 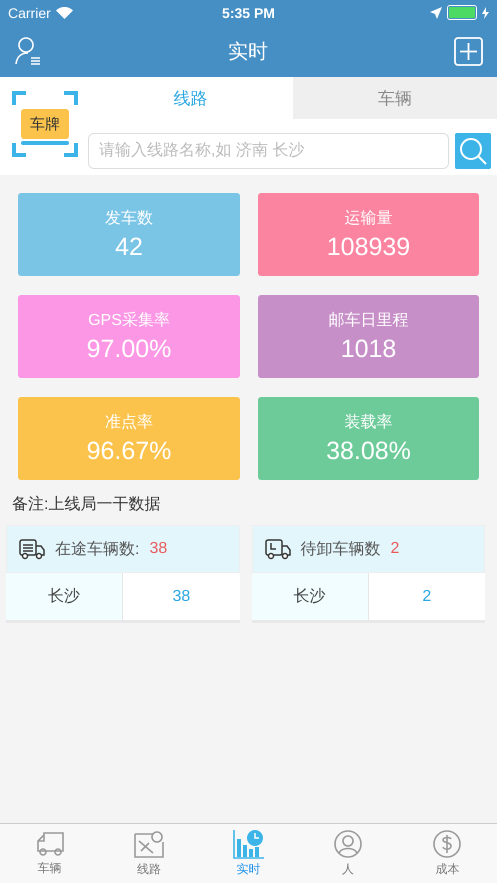 What do you see at coordinates (368, 422) in the screenshot?
I see `stat-label: 装载率` at bounding box center [368, 422].